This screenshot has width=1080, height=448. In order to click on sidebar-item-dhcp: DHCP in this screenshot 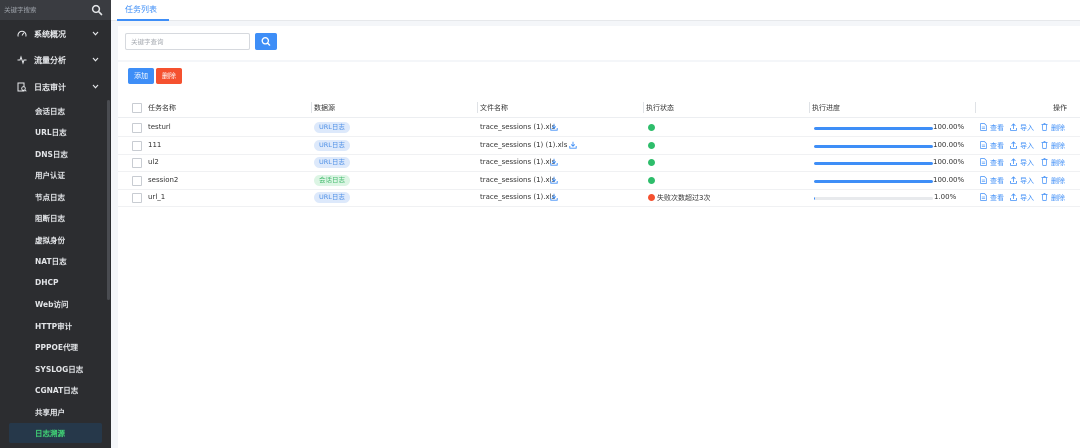, I will do `click(55, 283)`.